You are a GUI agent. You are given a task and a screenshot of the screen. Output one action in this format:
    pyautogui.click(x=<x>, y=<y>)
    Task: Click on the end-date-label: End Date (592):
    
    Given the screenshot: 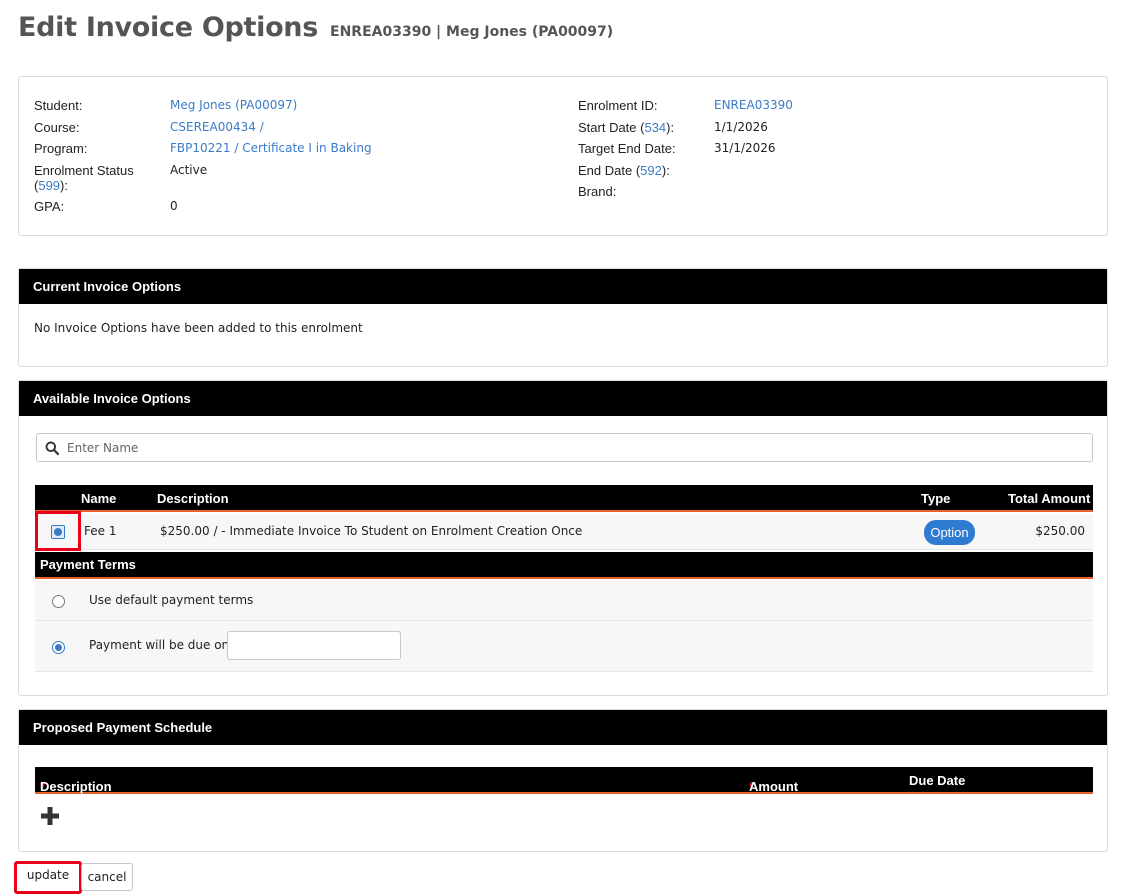 What is the action you would take?
    pyautogui.click(x=646, y=174)
    